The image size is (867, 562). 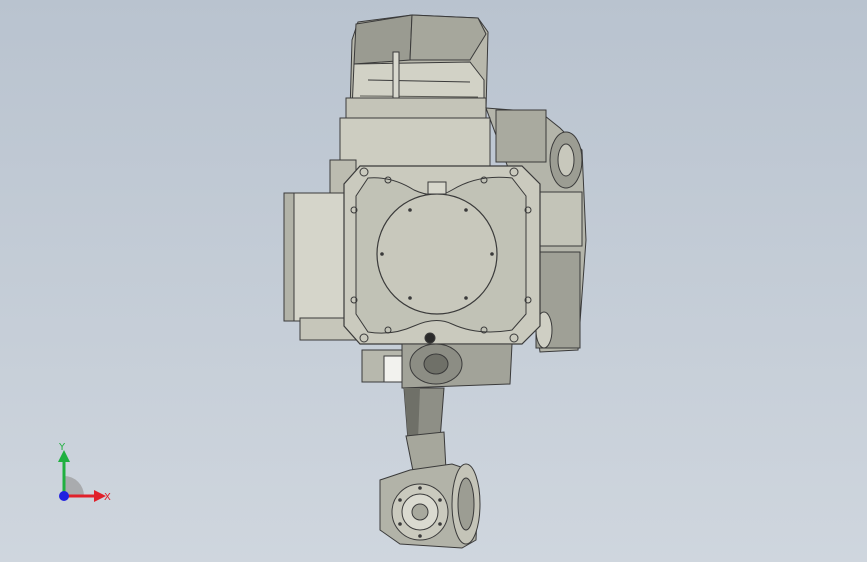 I want to click on z-axis-dot, so click(x=64, y=496).